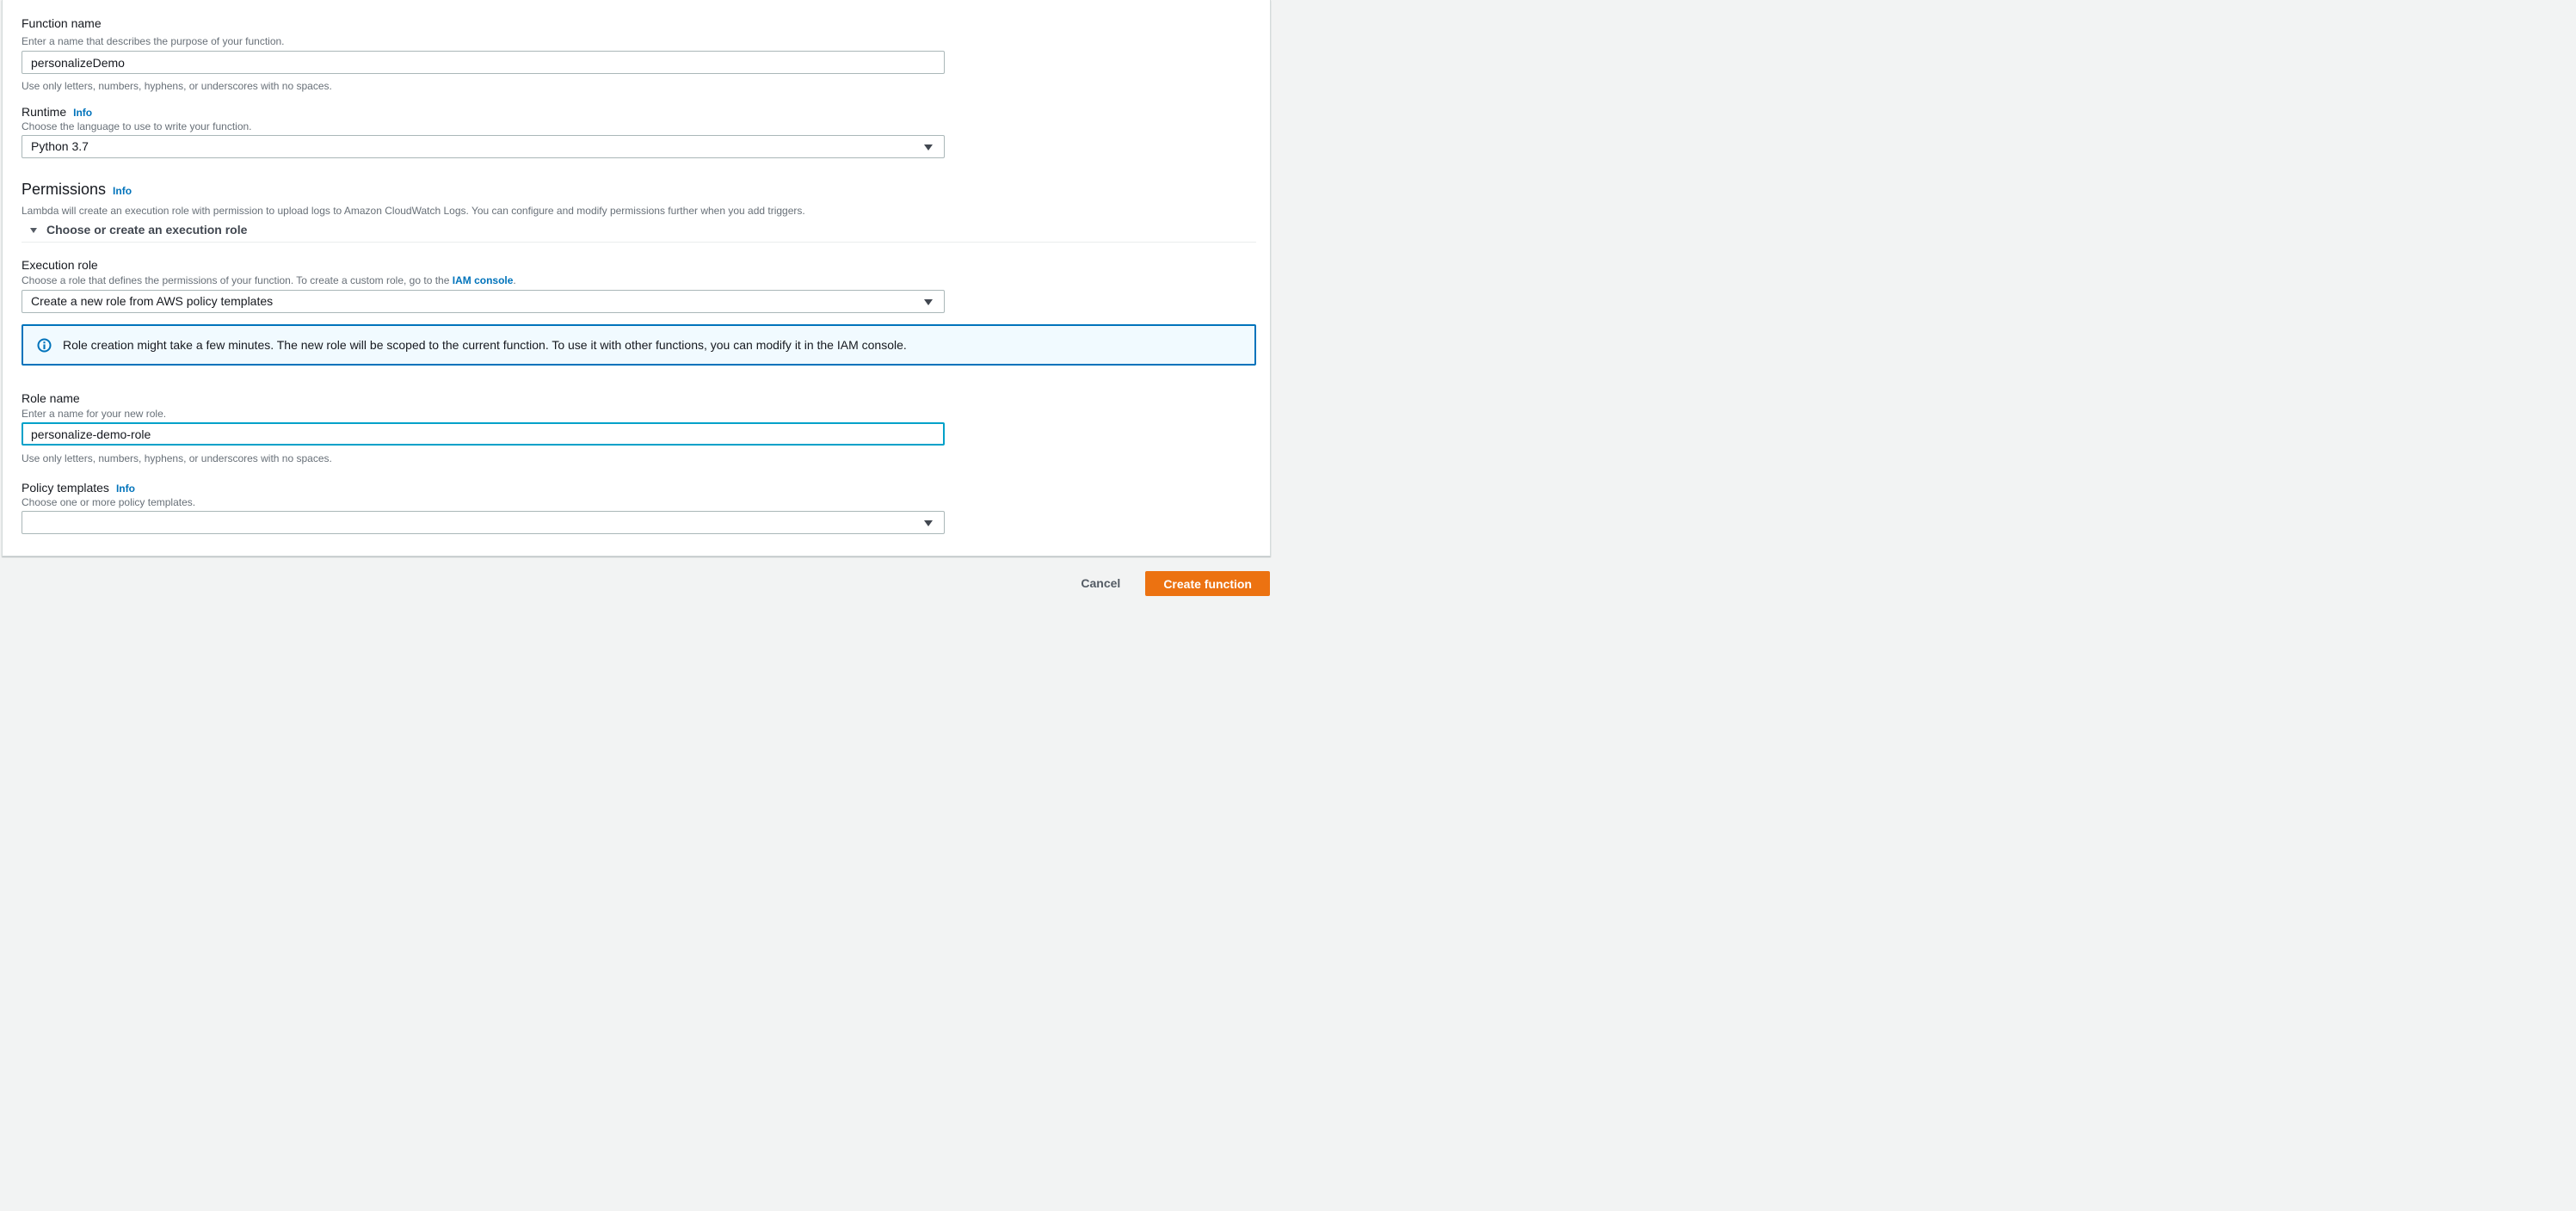 The height and width of the screenshot is (1211, 2576). Describe the element at coordinates (483, 434) in the screenshot. I see `role-name-input` at that location.